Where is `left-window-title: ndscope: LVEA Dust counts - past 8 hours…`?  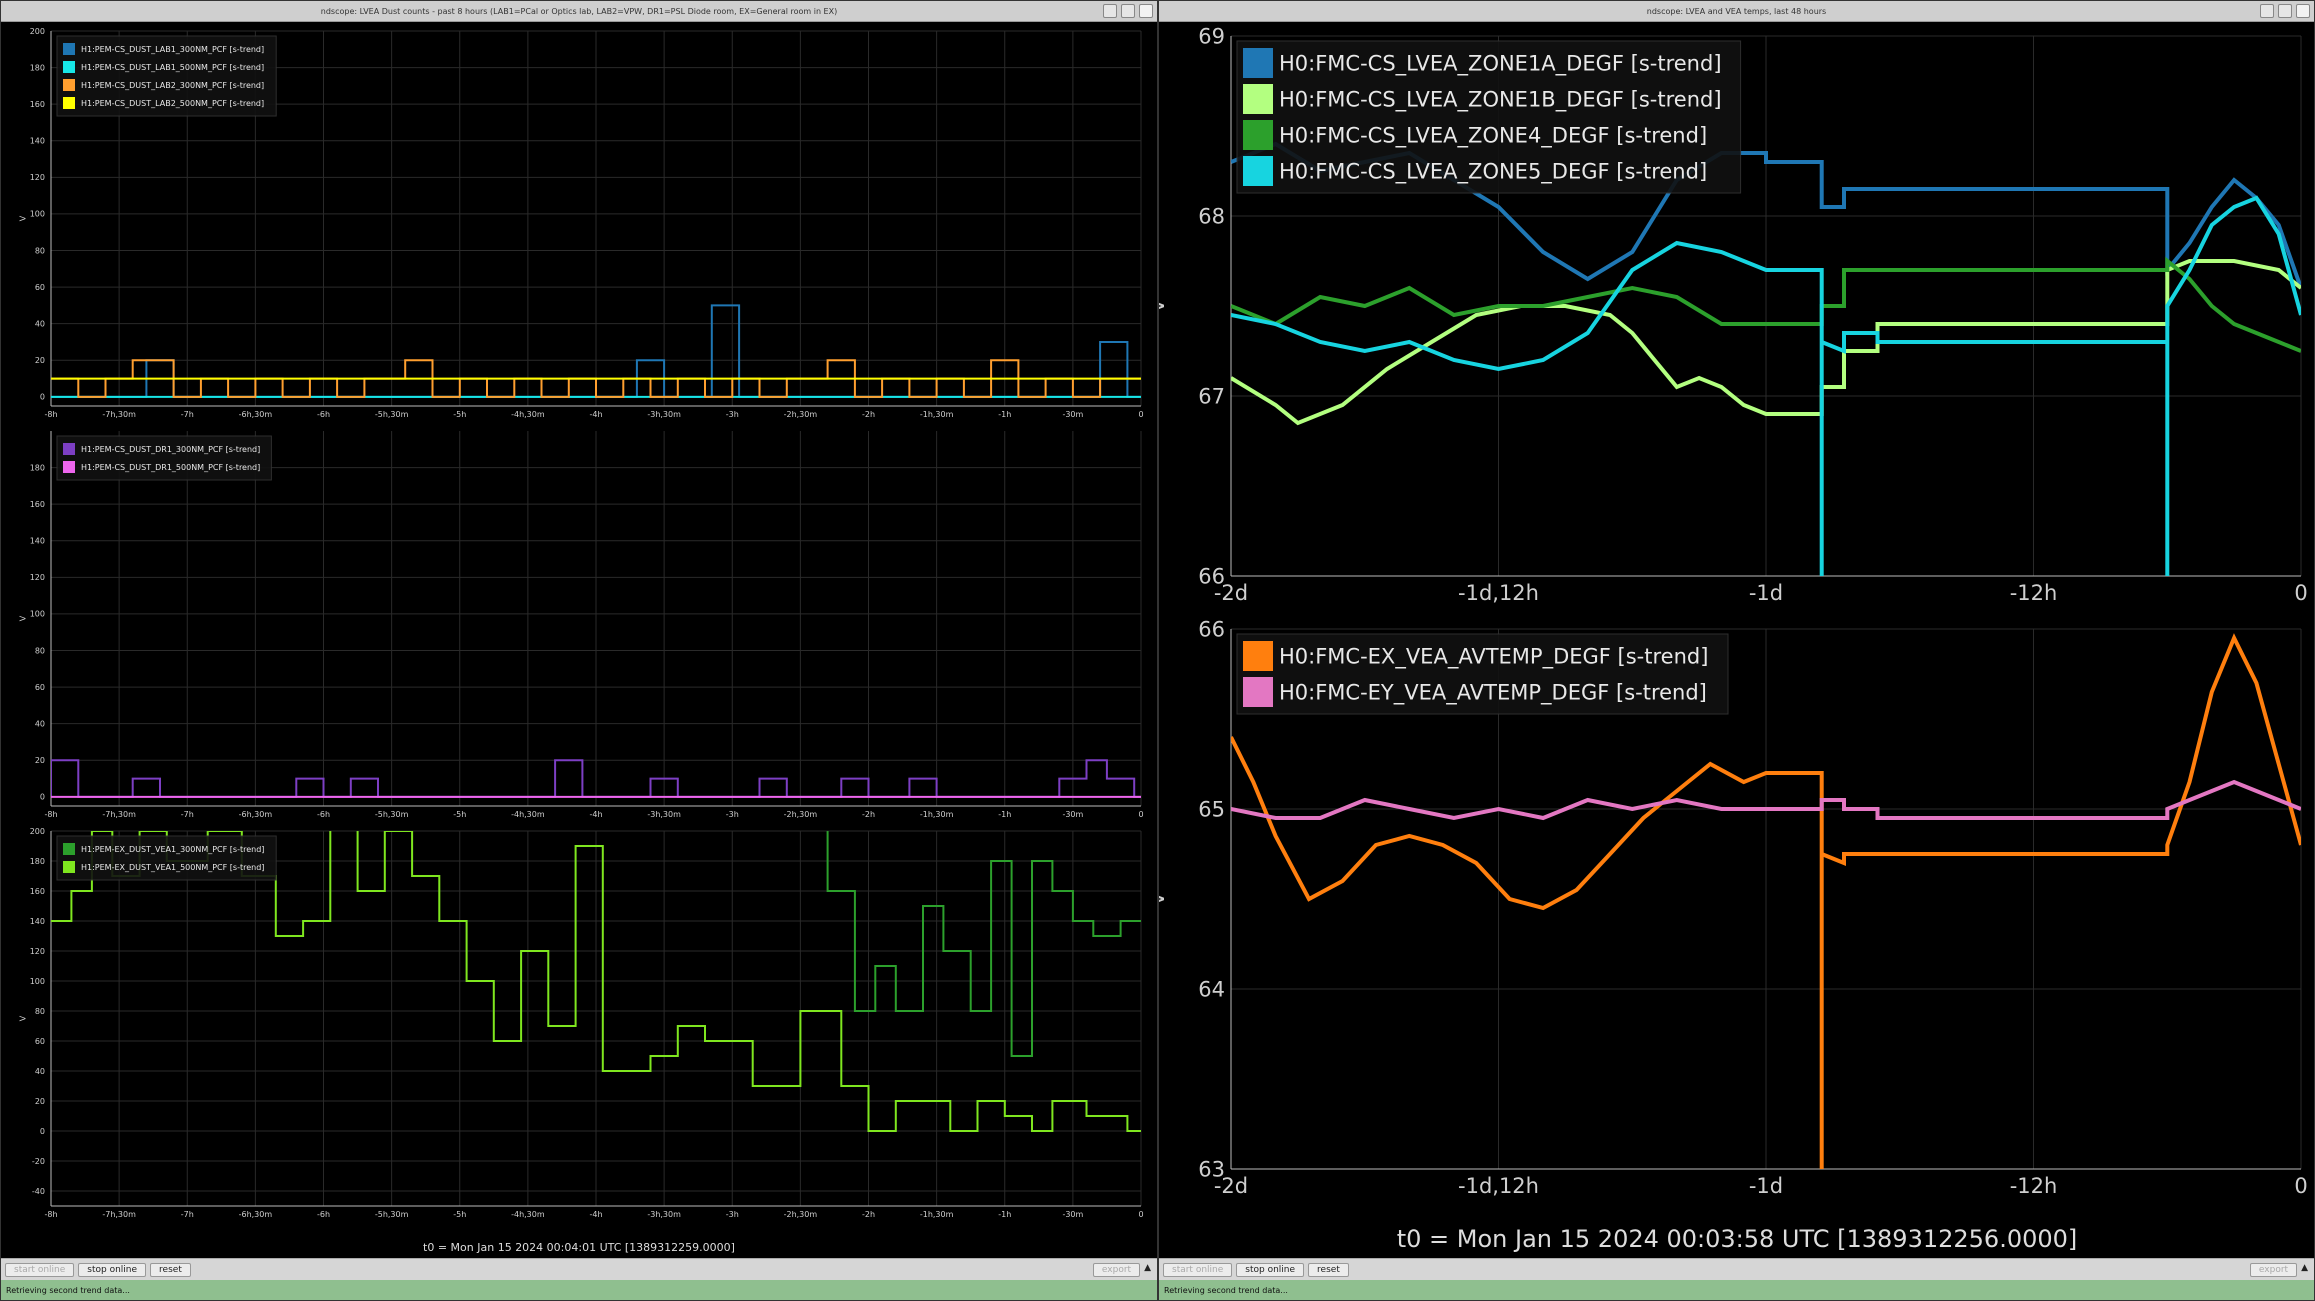
left-window-title: ndscope: LVEA Dust counts - past 8 hours… is located at coordinates (579, 11).